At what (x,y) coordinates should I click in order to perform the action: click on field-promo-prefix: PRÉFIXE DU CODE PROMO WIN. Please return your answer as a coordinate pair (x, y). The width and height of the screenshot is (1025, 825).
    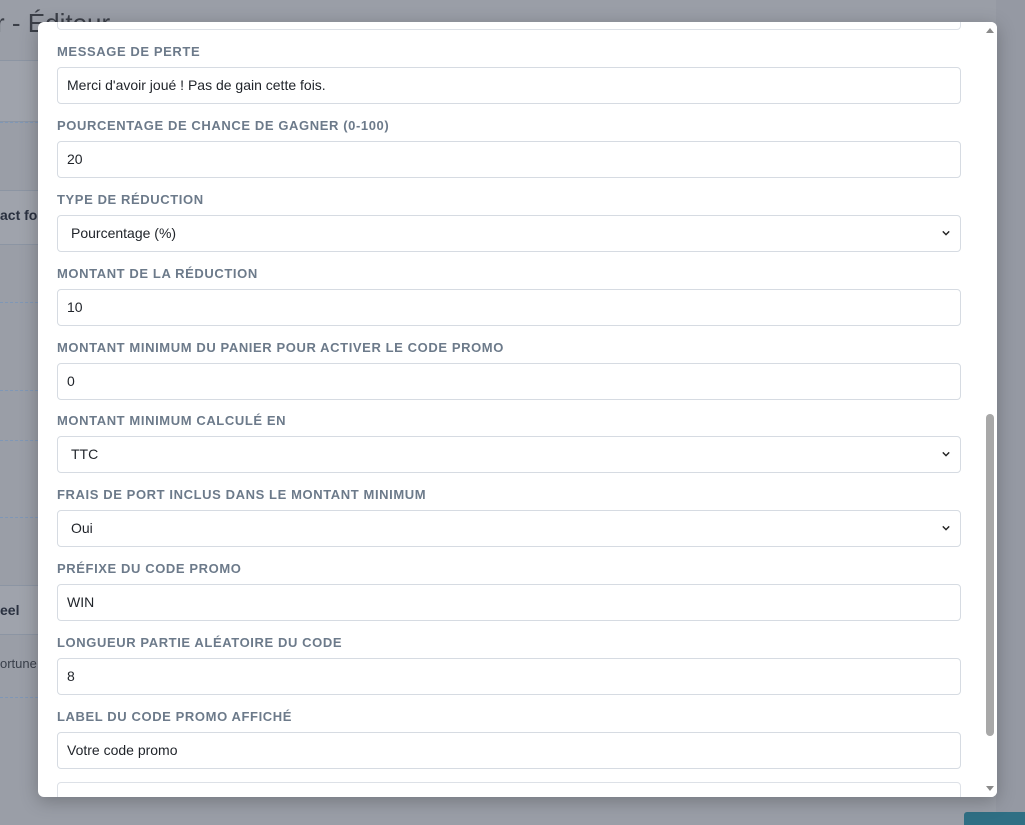
    Looking at the image, I should click on (509, 590).